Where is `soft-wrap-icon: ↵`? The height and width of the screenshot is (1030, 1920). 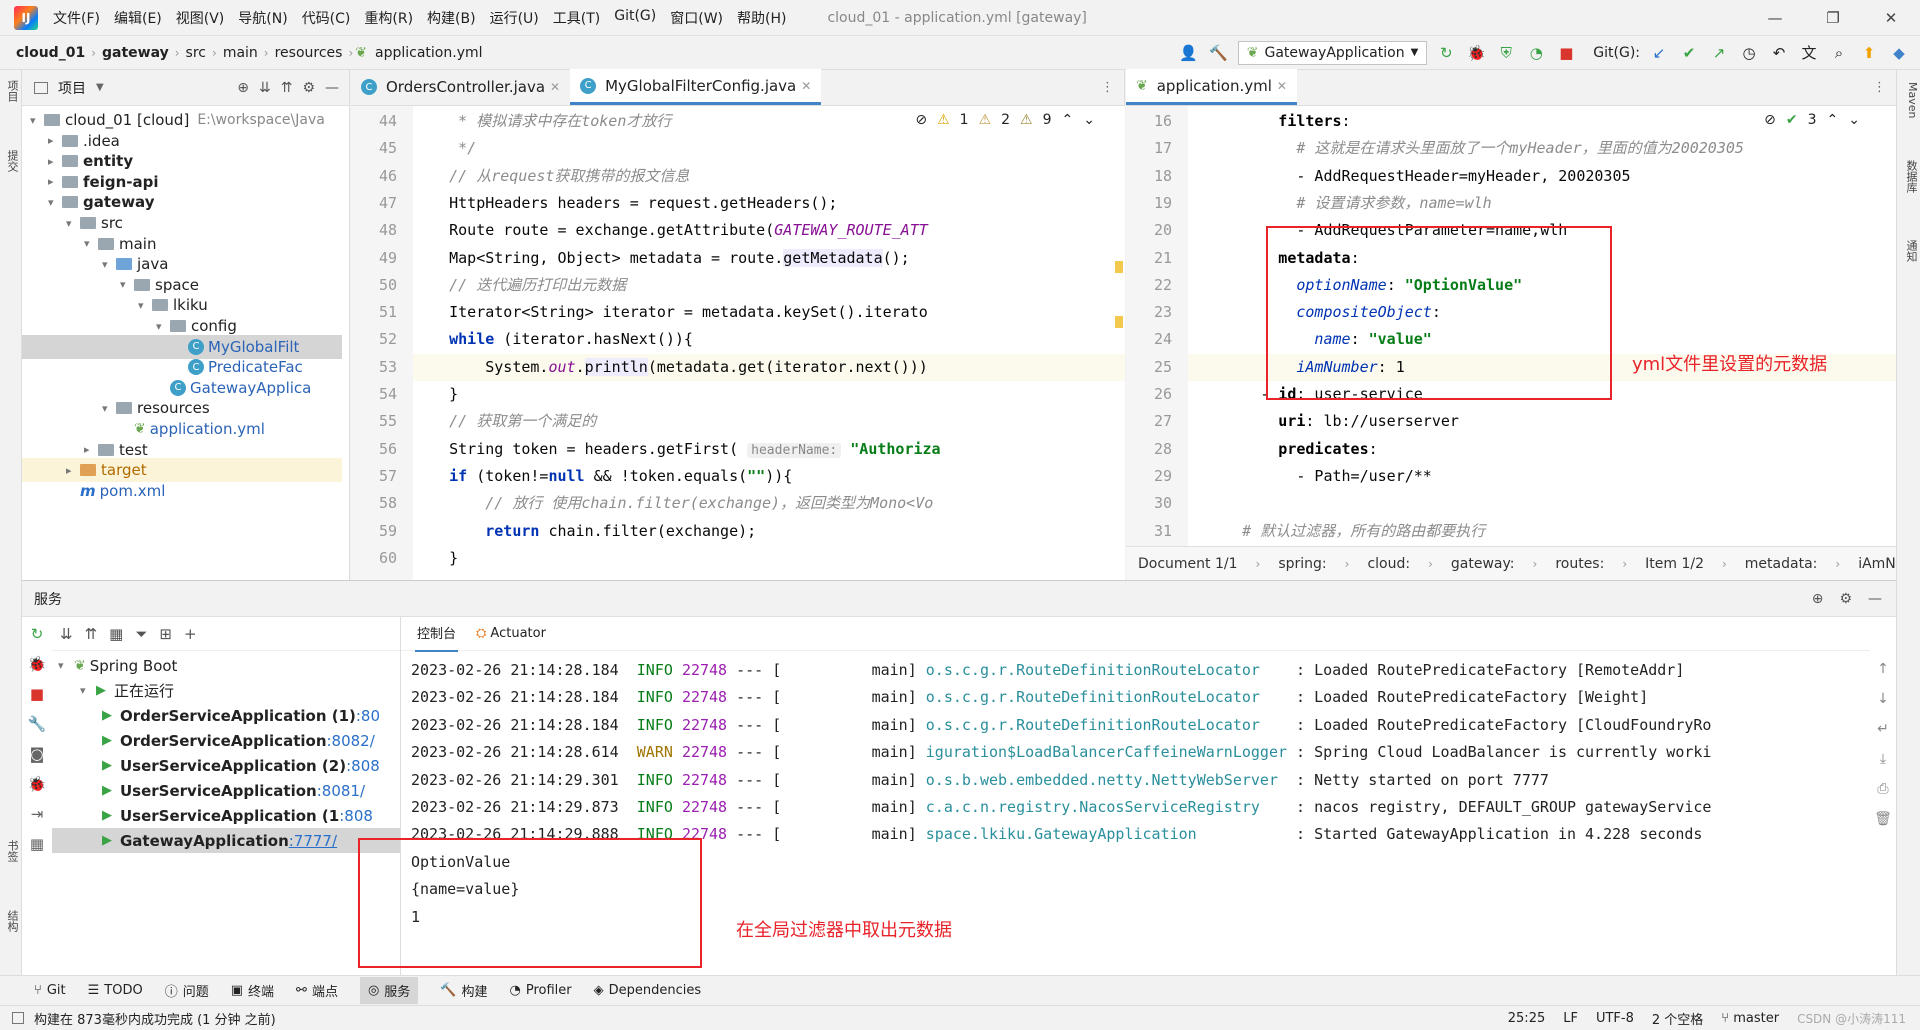
soft-wrap-icon: ↵ is located at coordinates (1883, 729).